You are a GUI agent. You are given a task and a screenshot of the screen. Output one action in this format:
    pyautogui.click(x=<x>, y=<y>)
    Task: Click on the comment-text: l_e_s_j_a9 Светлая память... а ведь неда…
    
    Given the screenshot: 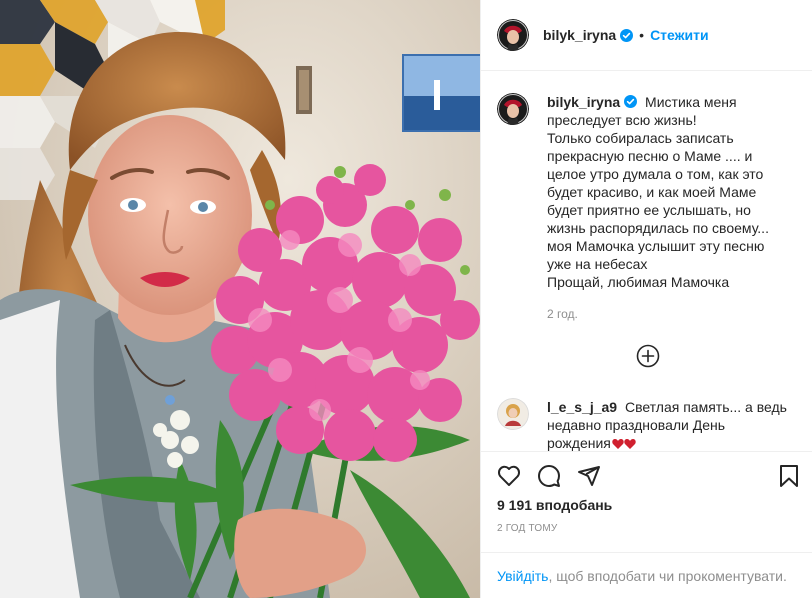 What is the action you would take?
    pyautogui.click(x=667, y=424)
    